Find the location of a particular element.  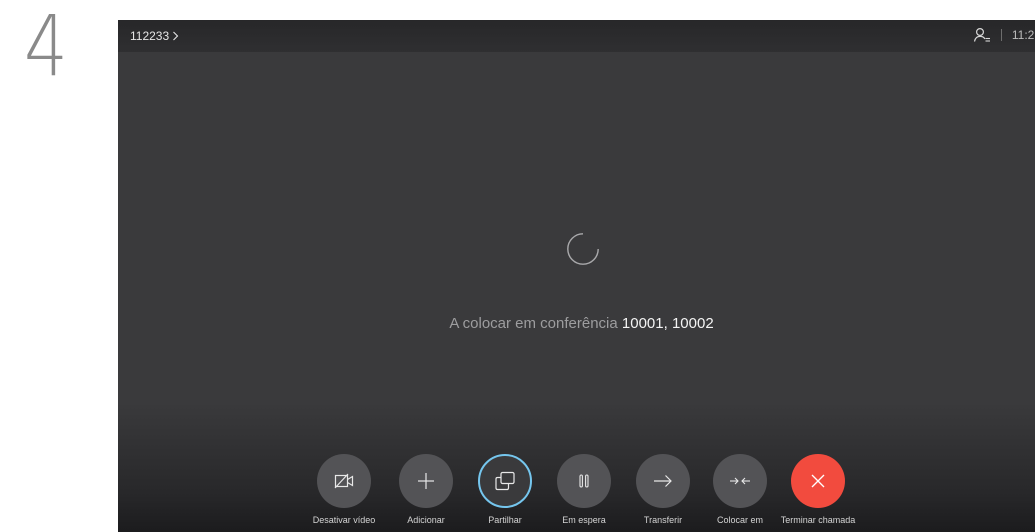

call-id-button: 112233 is located at coordinates (154, 36).